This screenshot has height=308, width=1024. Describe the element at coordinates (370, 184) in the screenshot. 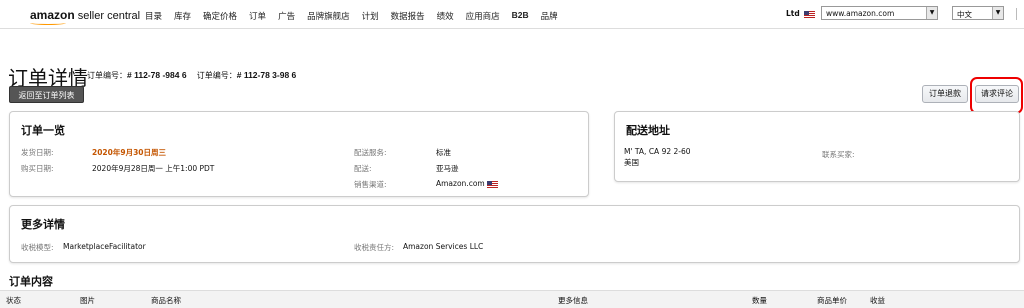

I see `sales-channel-label: 销售渠道:` at that location.